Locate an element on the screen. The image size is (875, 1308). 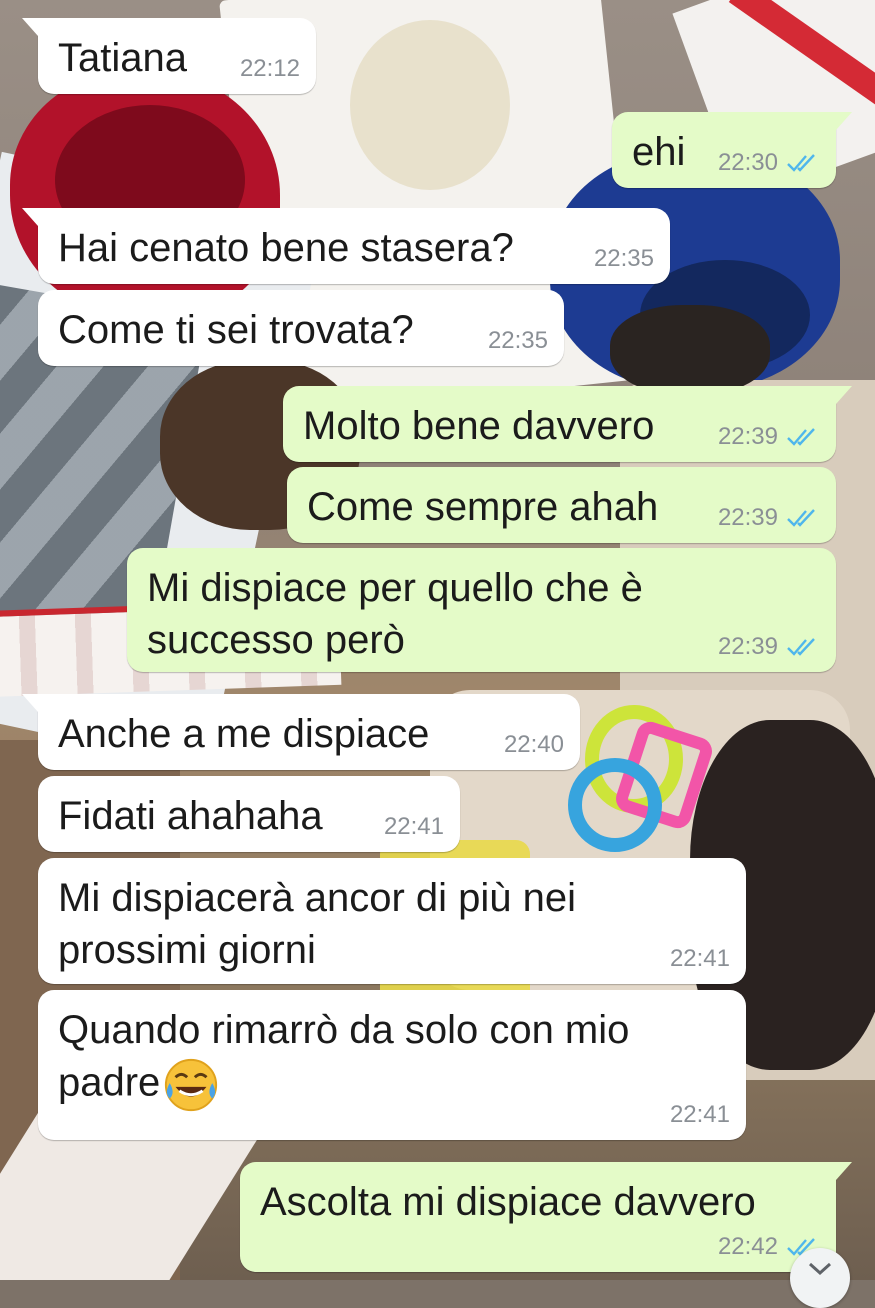
message-bubble-incoming: Anche a me dispiace 22:40 is located at coordinates (301, 732).